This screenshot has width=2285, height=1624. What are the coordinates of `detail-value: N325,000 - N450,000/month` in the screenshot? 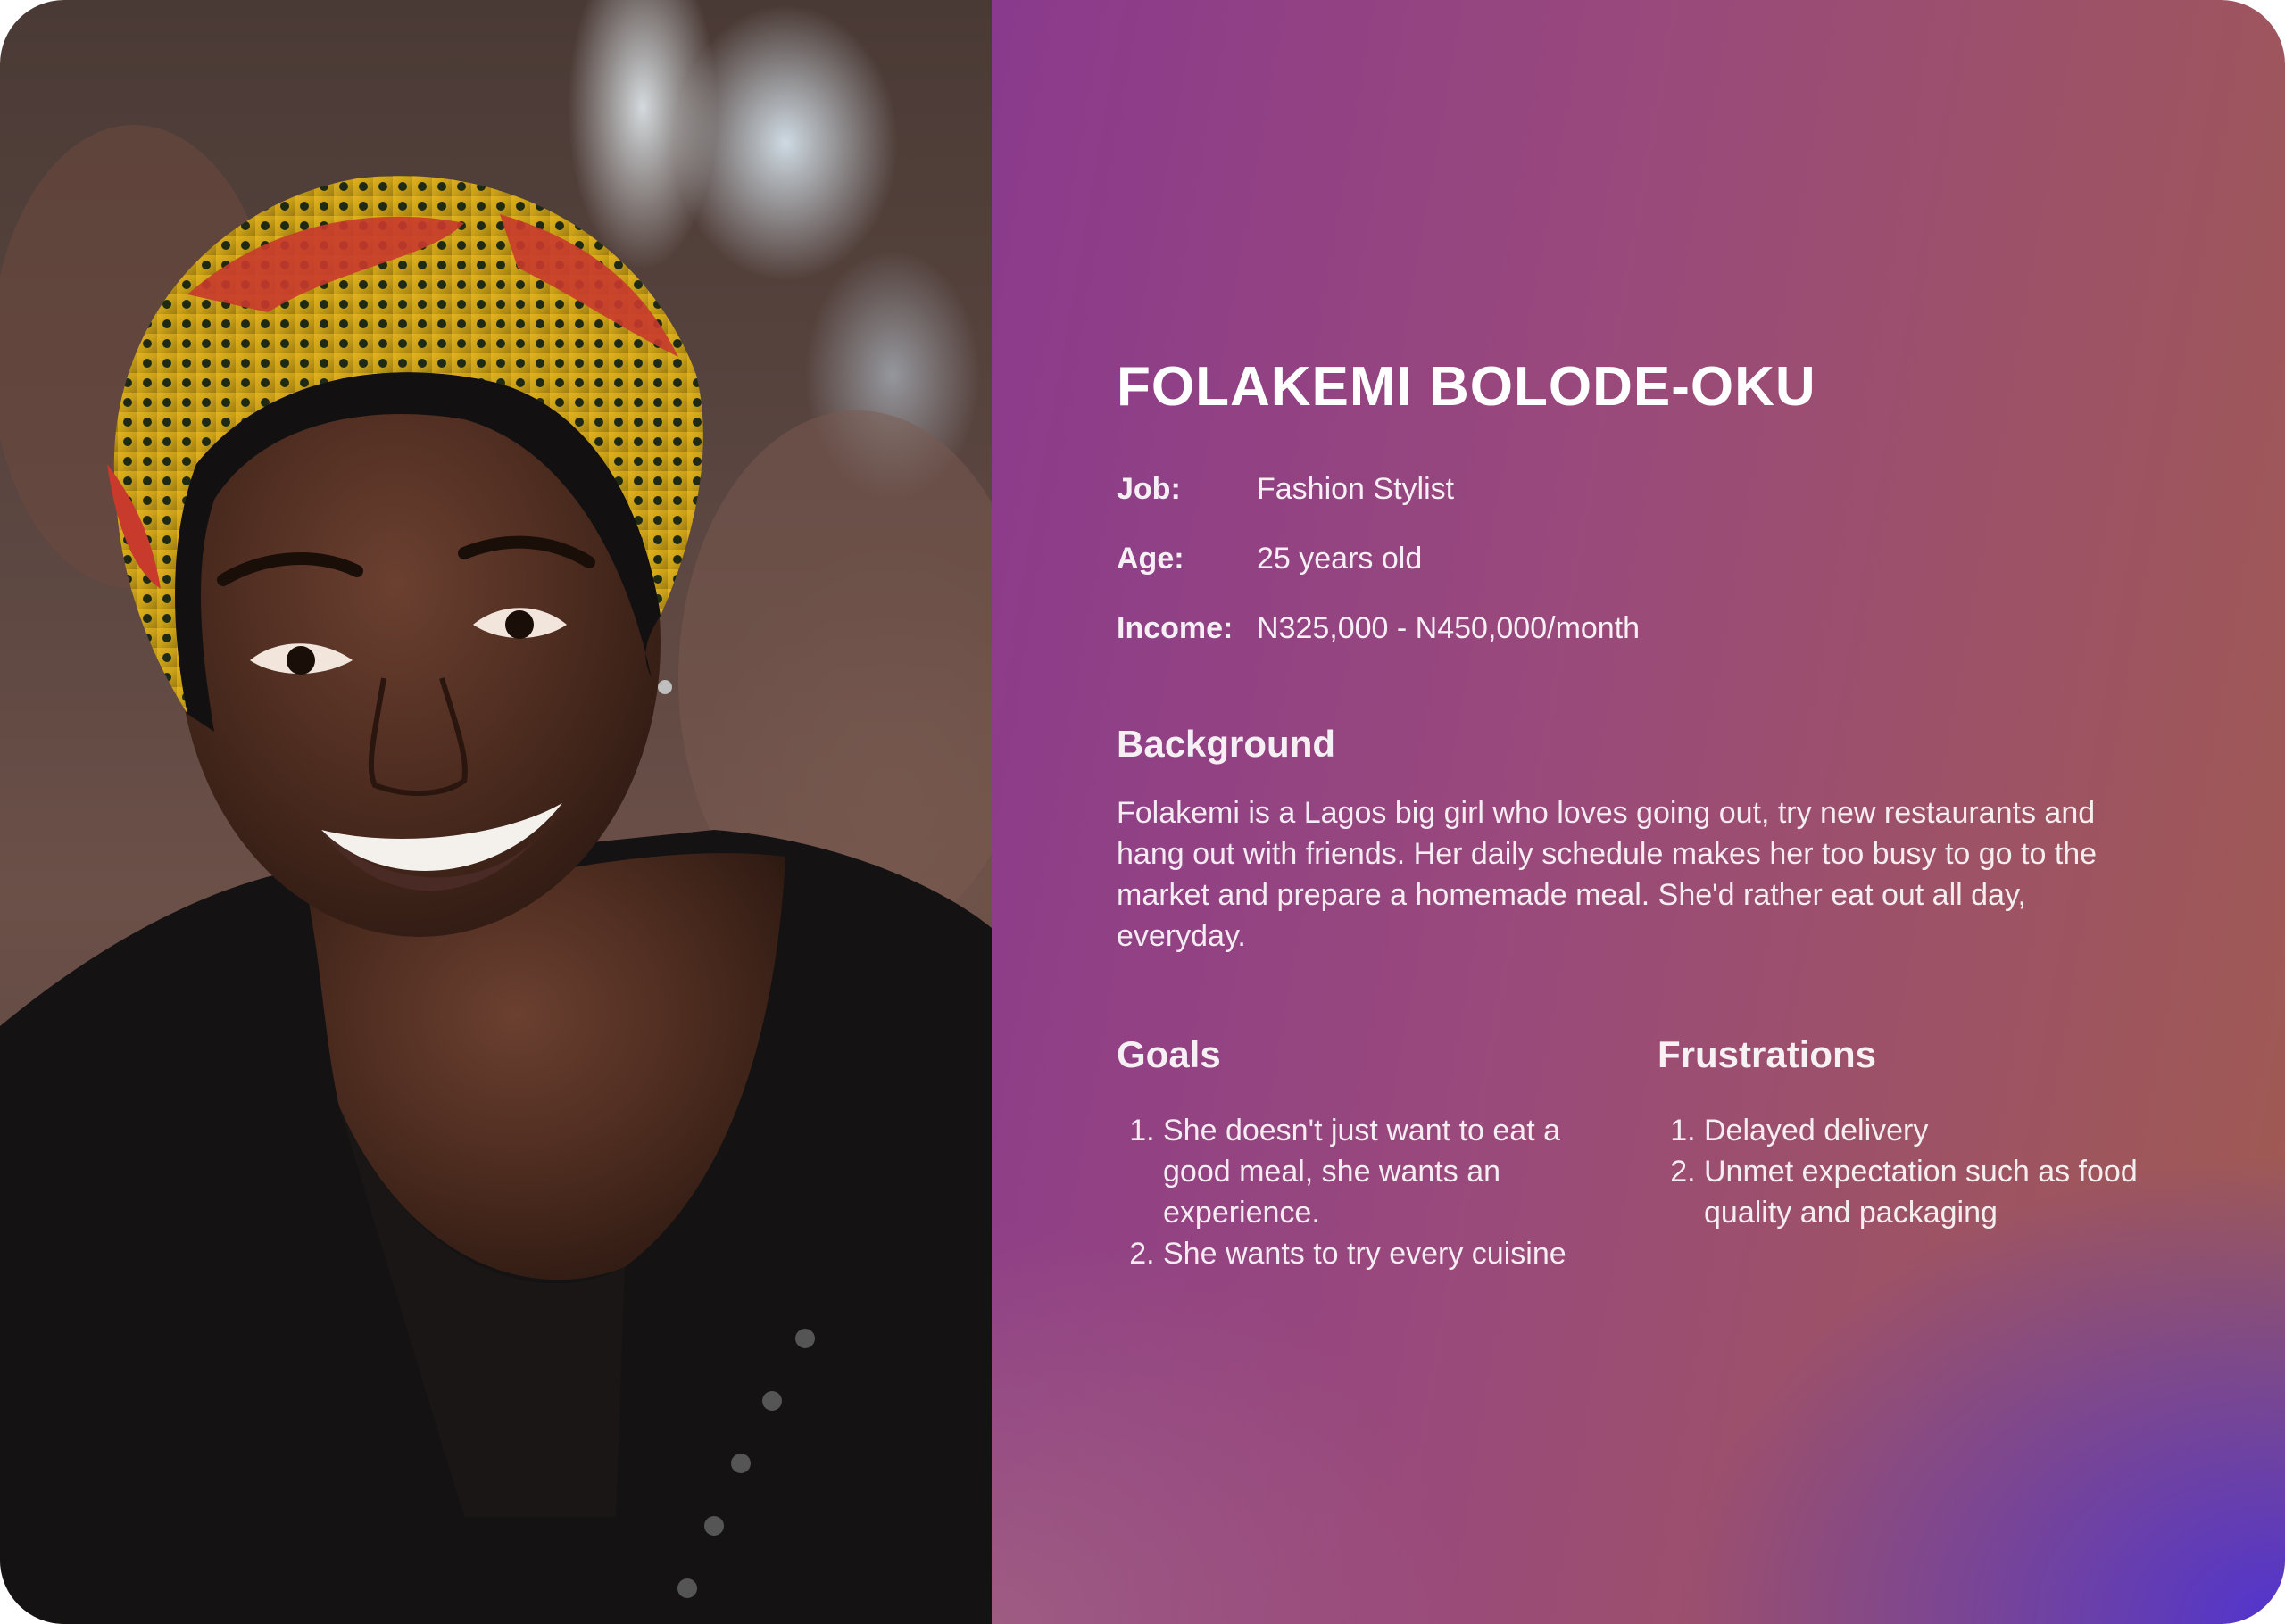 It's located at (1449, 628).